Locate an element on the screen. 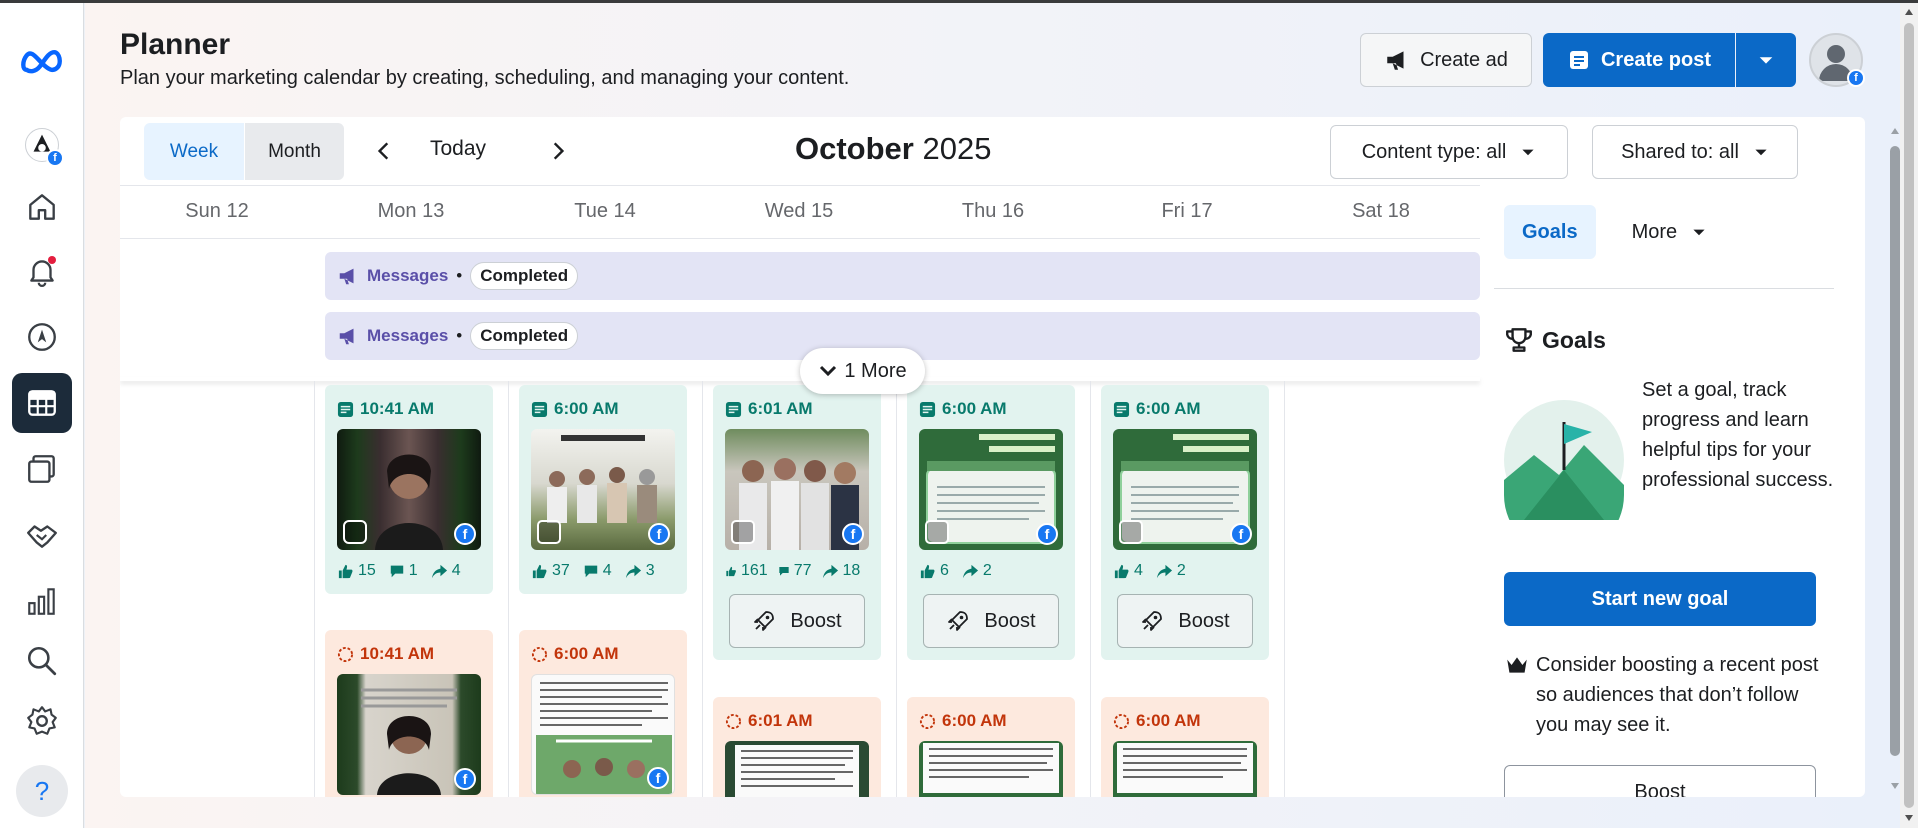  post-card-scheduled: 6:01 AM is located at coordinates (797, 747).